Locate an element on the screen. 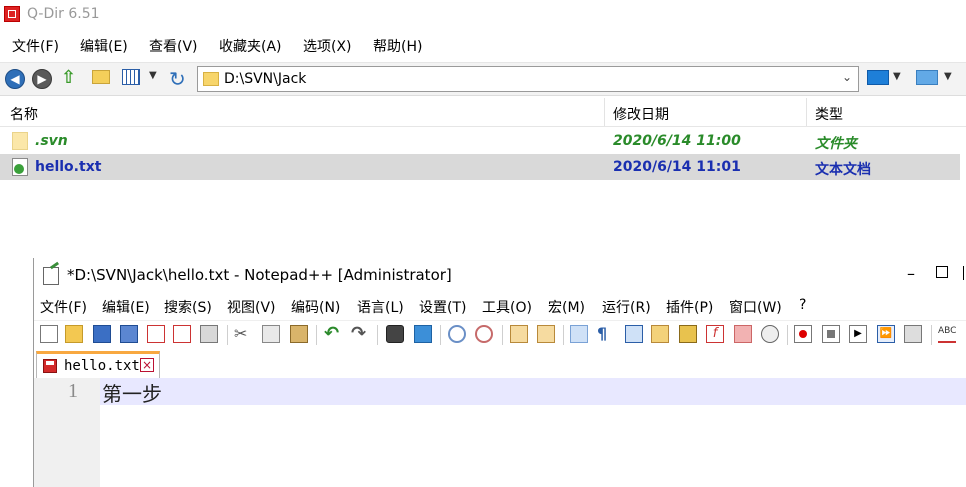  npp-menu-search: 搜索(S) is located at coordinates (188, 307).